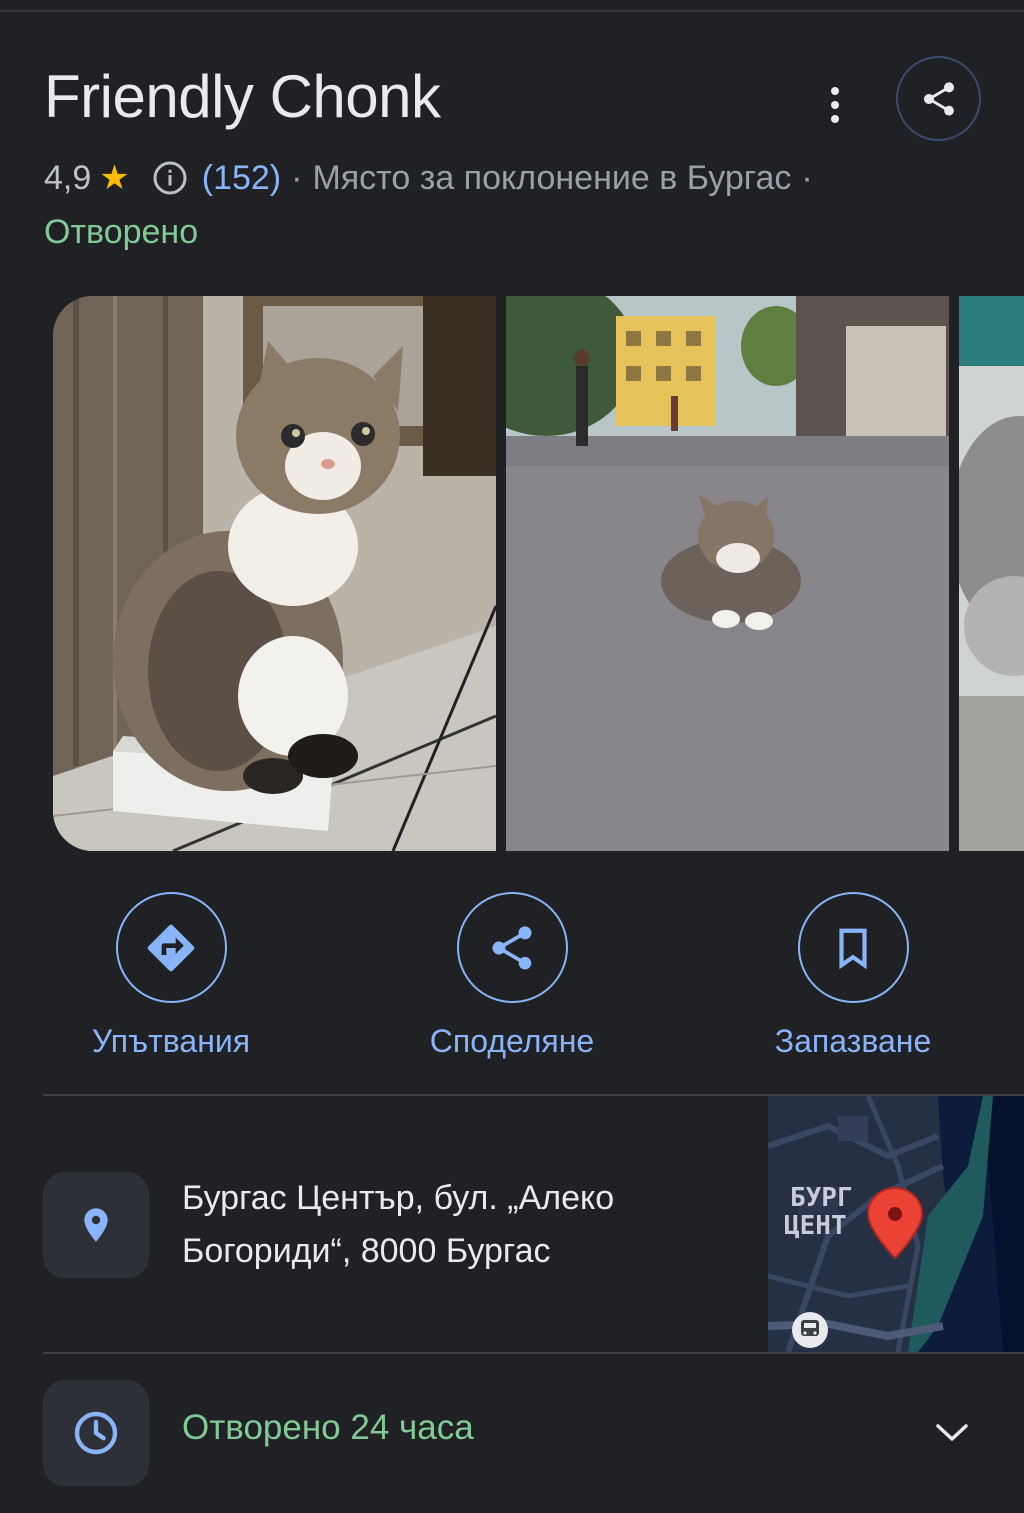  I want to click on map-district-label-2: ЦЕНТ, so click(815, 1226).